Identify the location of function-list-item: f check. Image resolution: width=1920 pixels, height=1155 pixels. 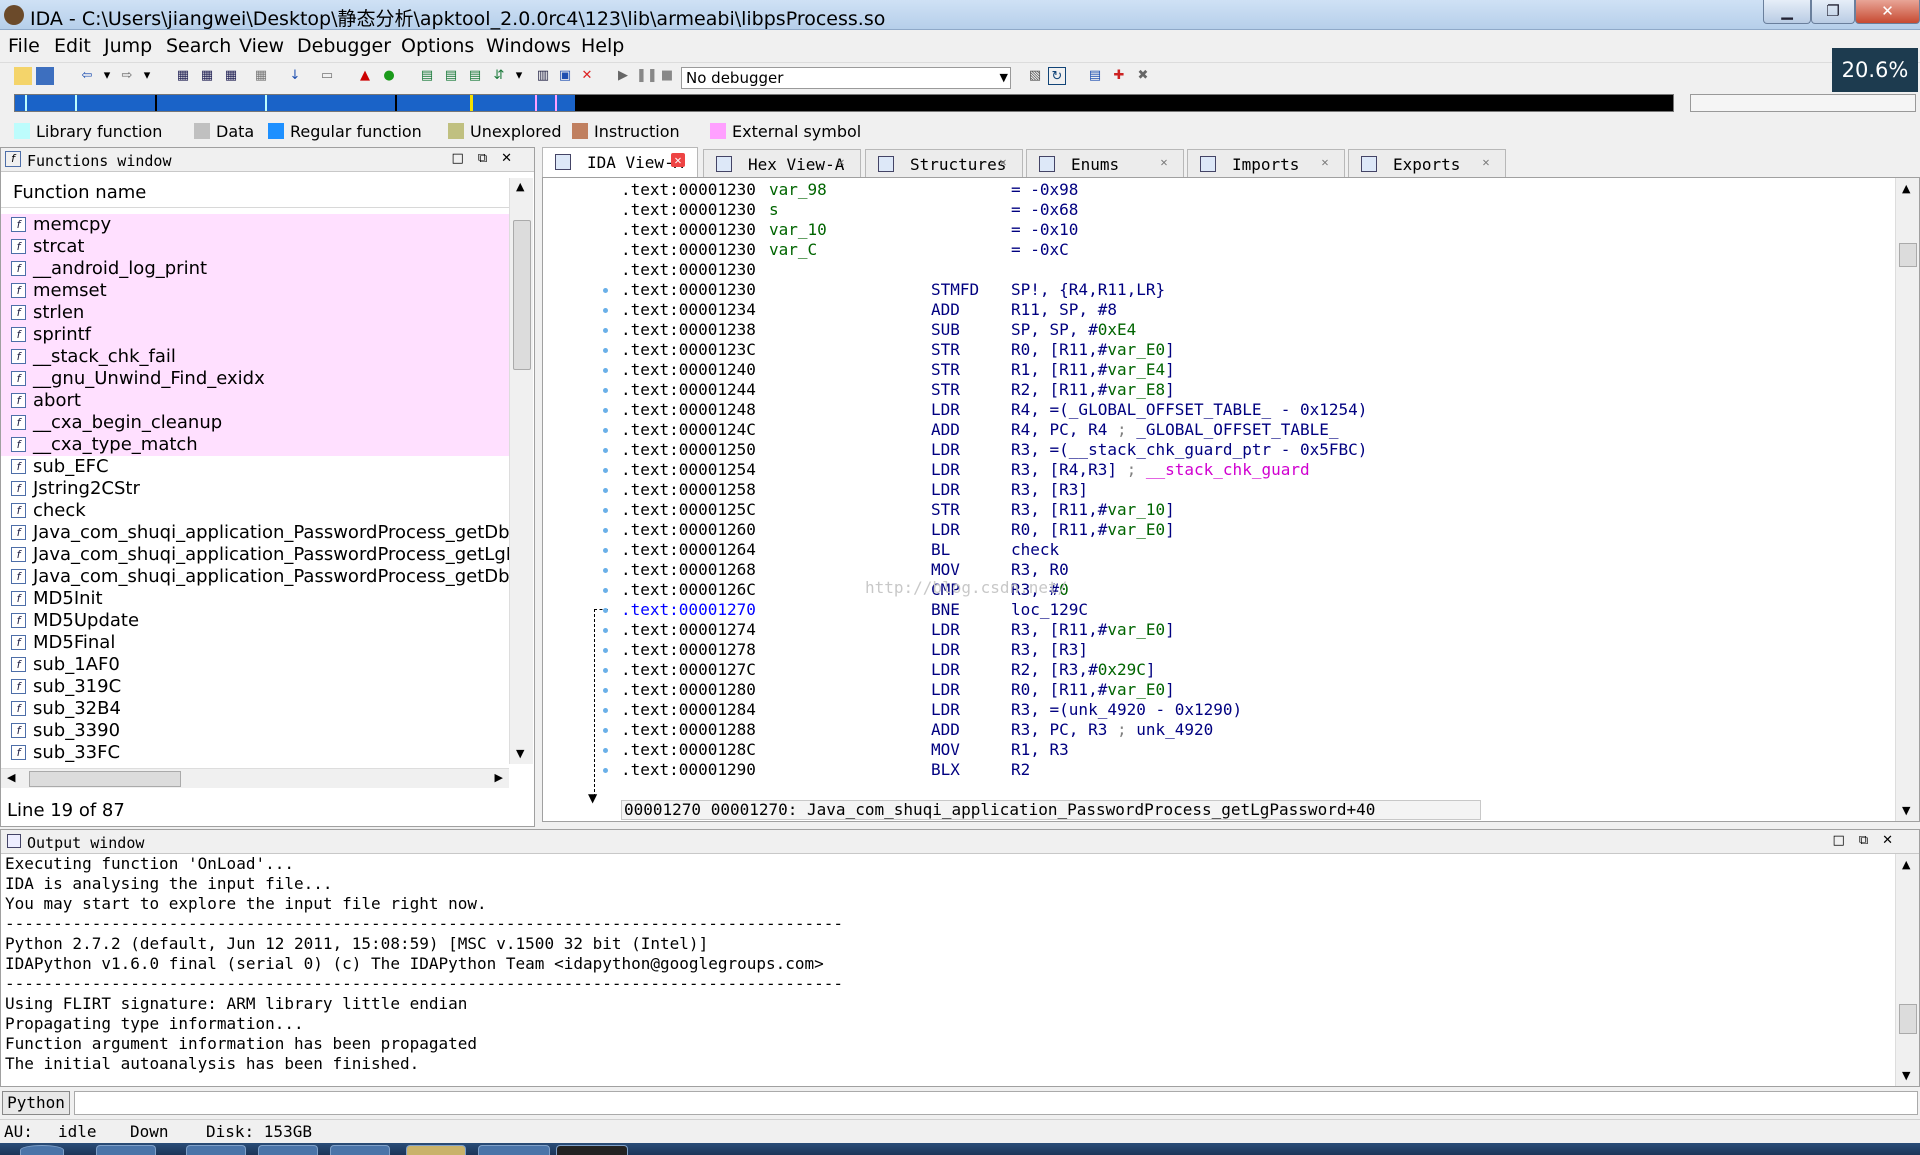
(255, 511).